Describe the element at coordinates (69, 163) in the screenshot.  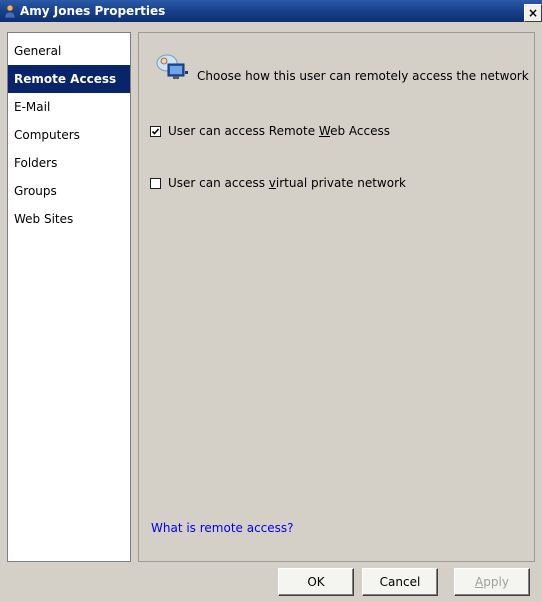
I see `nav-item-folders: Folders` at that location.